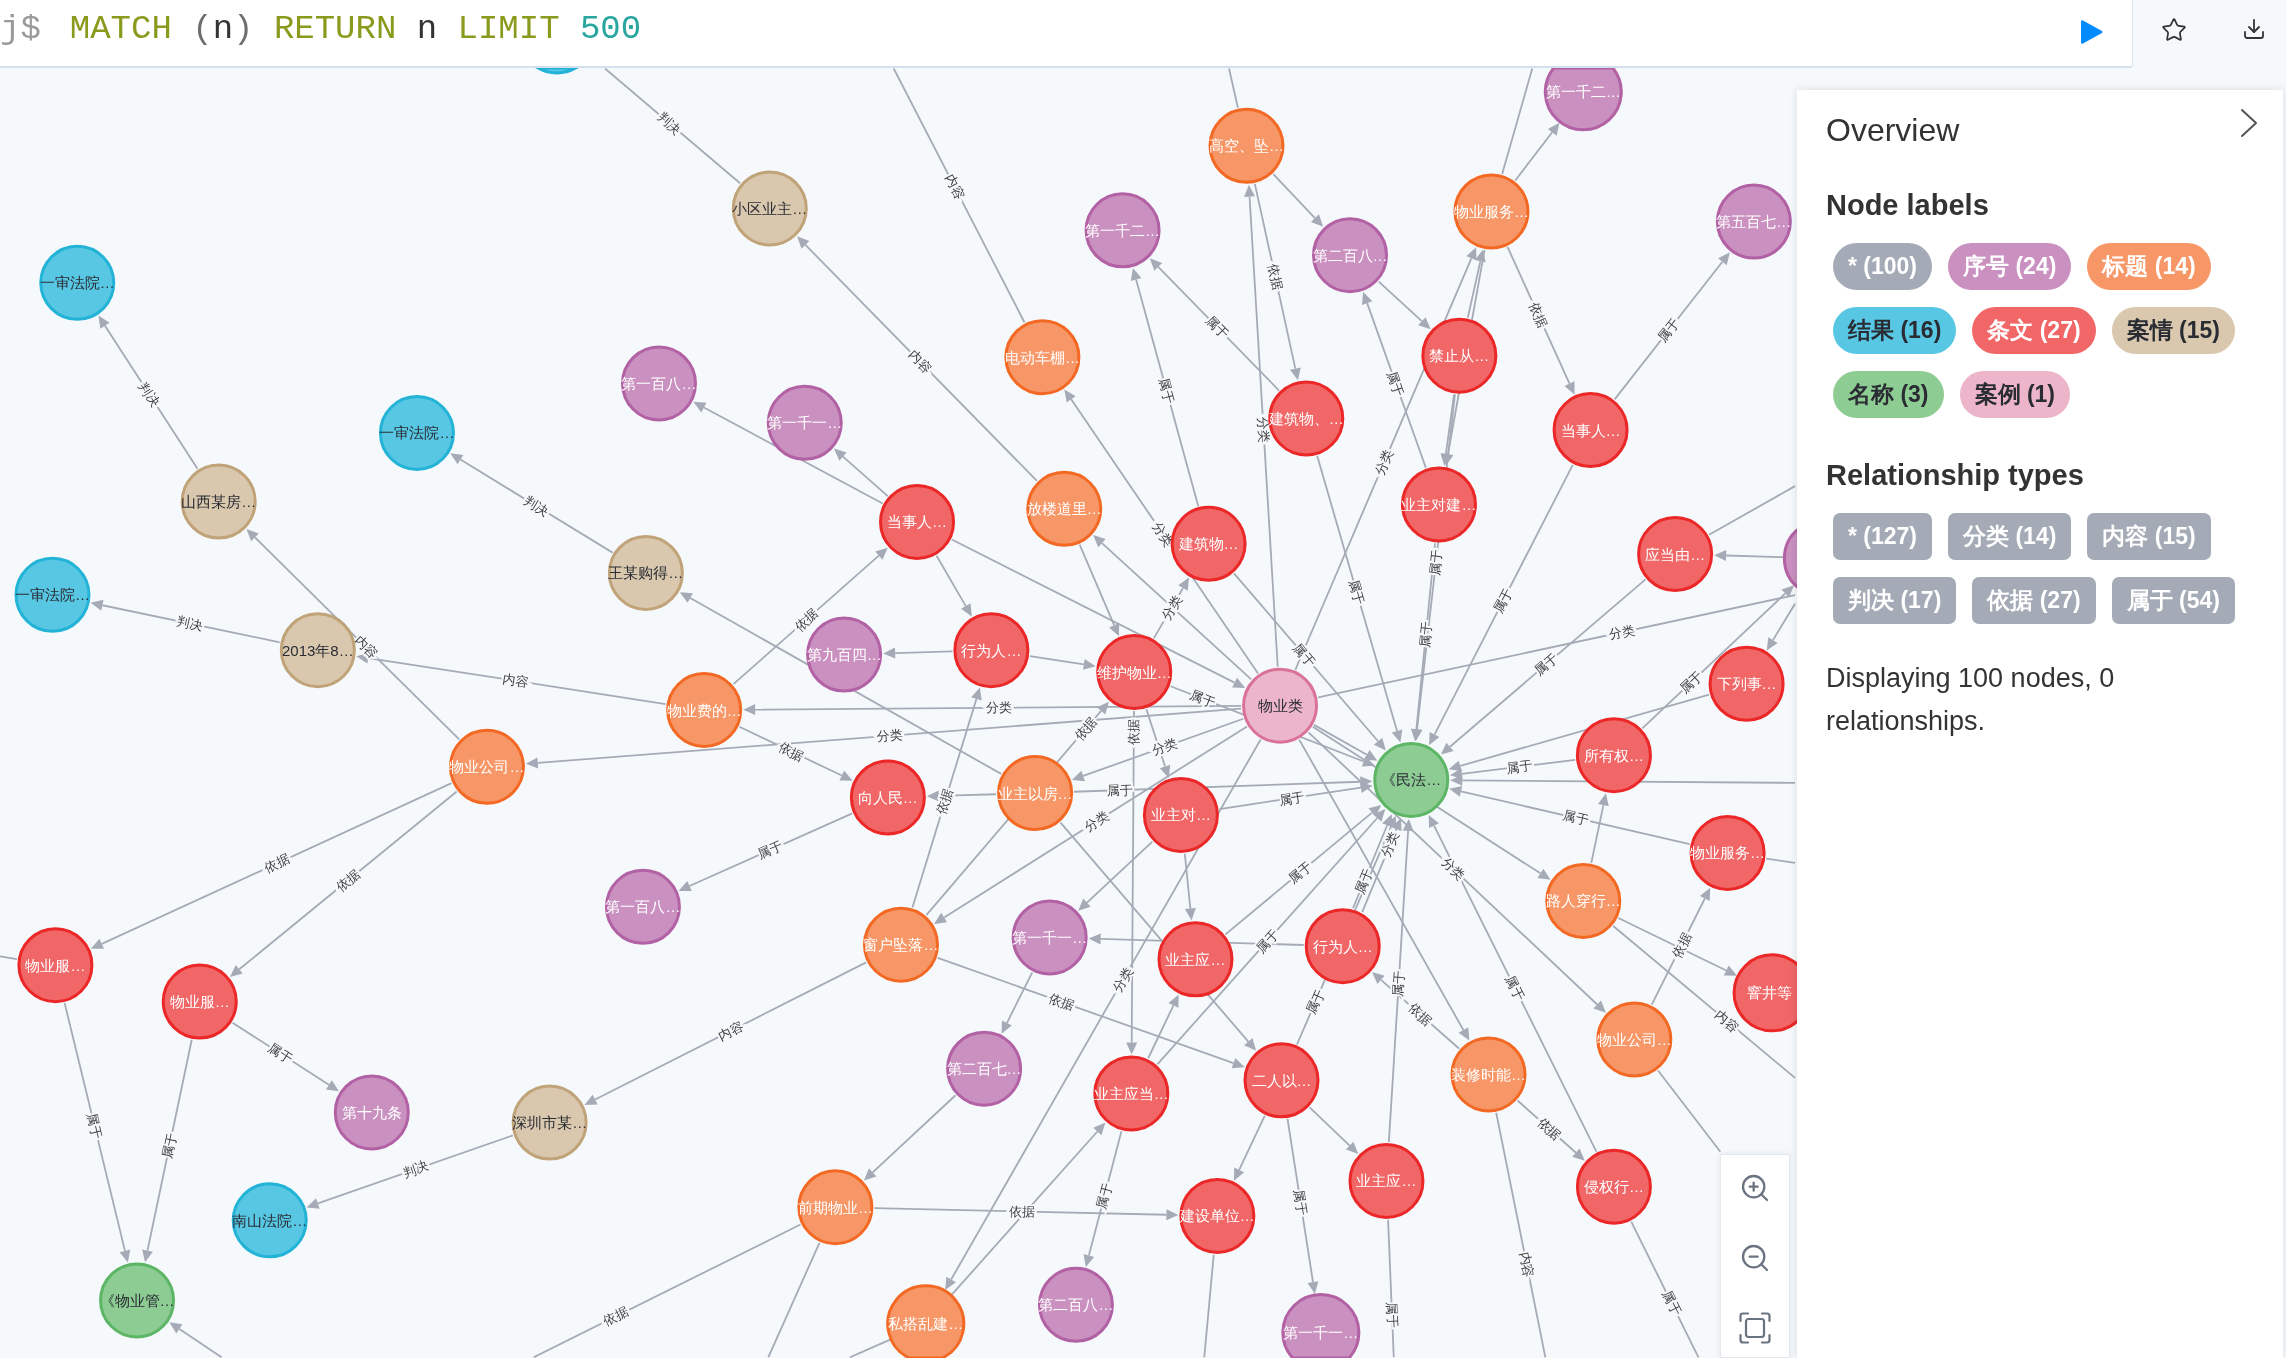  Describe the element at coordinates (2249, 123) in the screenshot. I see `collapse-button` at that location.